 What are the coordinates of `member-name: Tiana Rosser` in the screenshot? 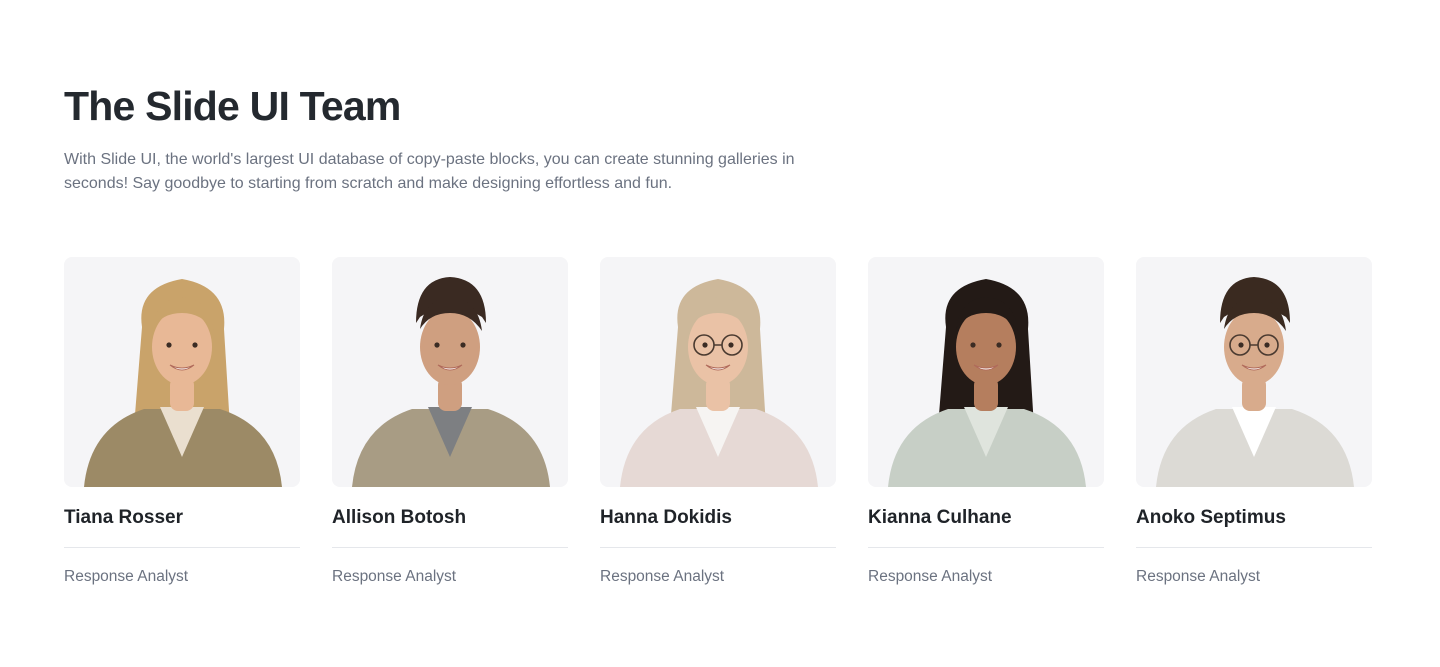 It's located at (123, 517).